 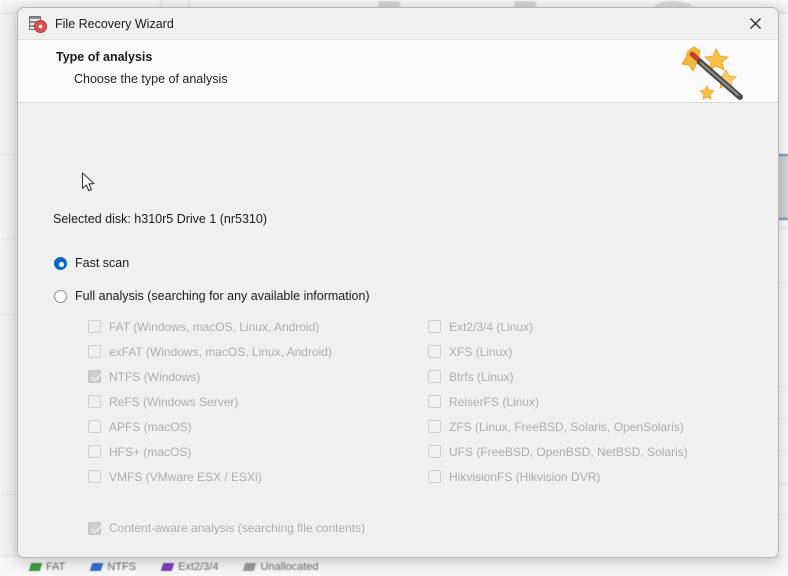 I want to click on checkbox-label: APFS (macOS), so click(x=150, y=426).